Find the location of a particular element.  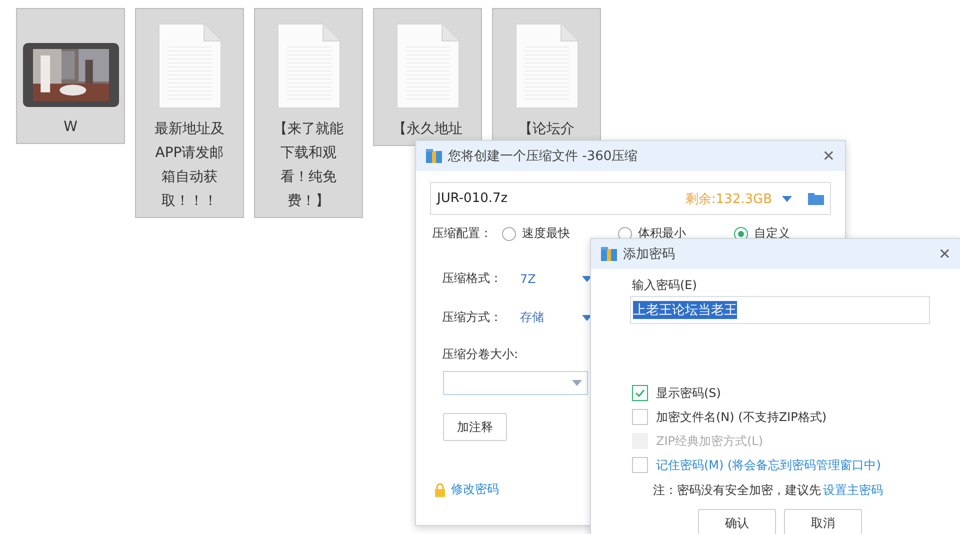

comment-button: 加注释 is located at coordinates (475, 427).